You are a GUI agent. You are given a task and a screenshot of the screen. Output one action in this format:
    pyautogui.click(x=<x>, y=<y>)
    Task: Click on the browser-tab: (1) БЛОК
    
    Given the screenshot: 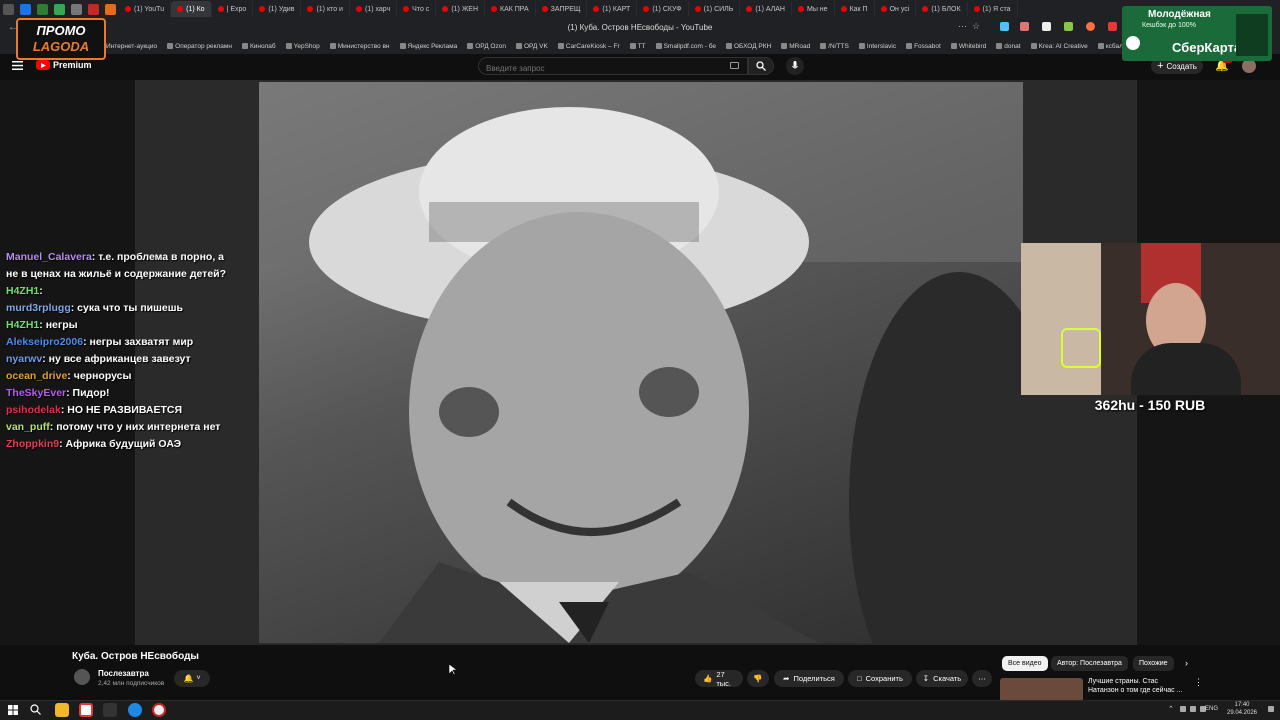 What is the action you would take?
    pyautogui.click(x=942, y=9)
    